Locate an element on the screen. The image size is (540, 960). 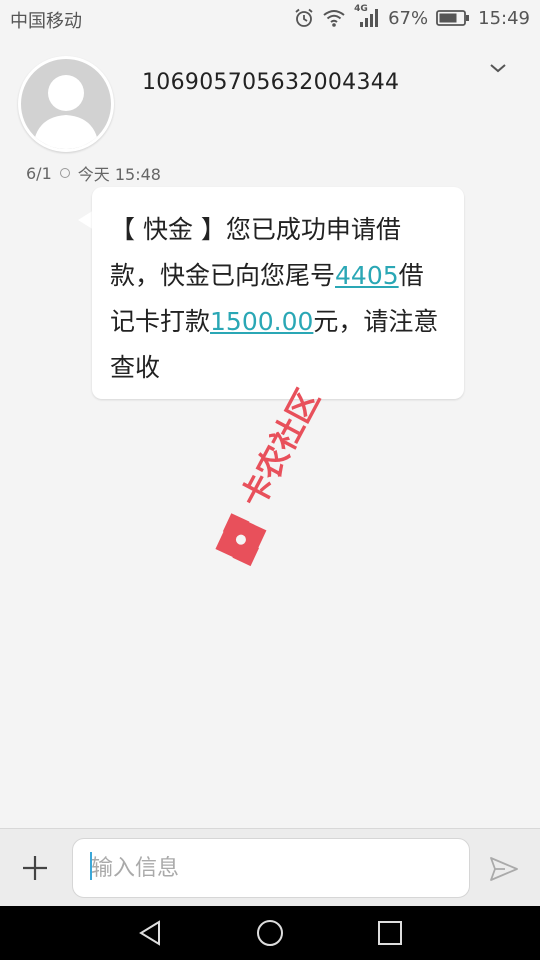
chevron-down-icon is located at coordinates (498, 68).